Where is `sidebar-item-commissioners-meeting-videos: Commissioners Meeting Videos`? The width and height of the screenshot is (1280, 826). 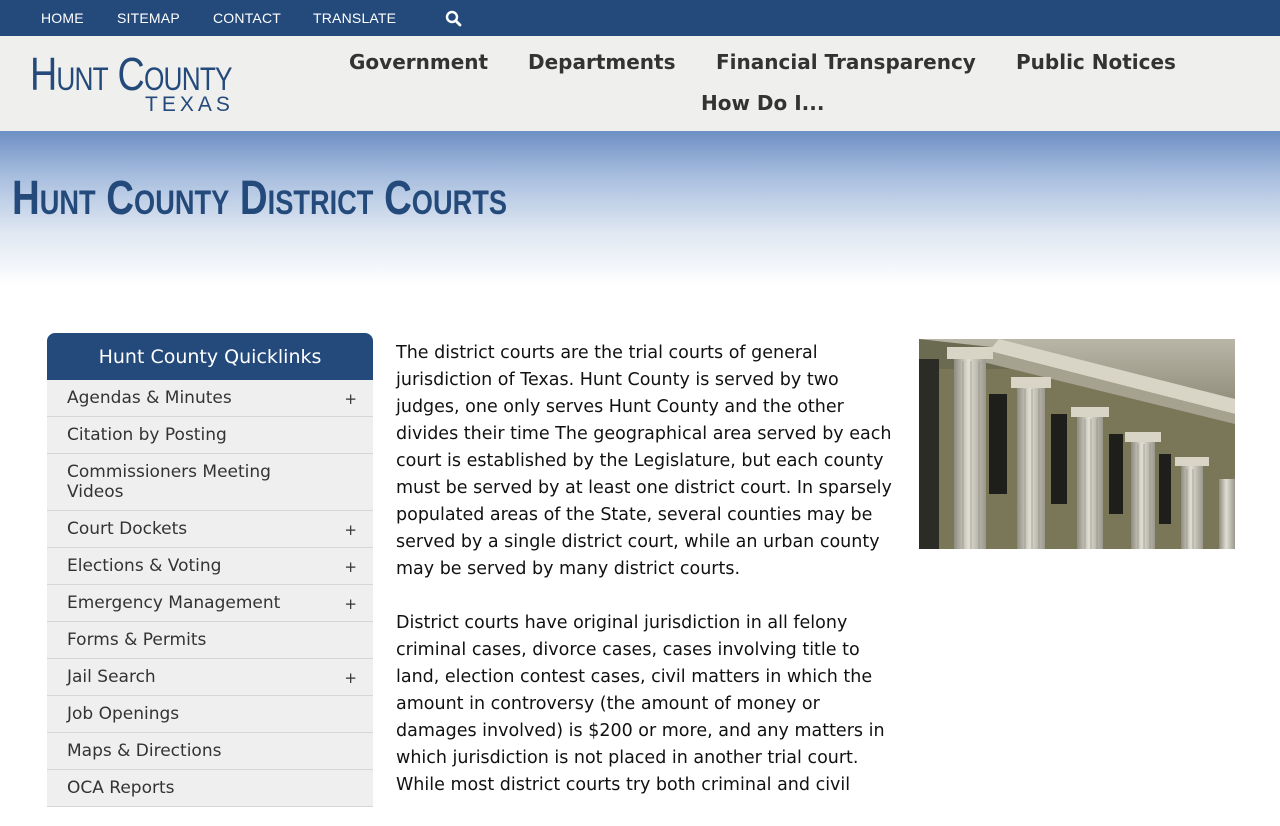 sidebar-item-commissioners-meeting-videos: Commissioners Meeting Videos is located at coordinates (210, 482).